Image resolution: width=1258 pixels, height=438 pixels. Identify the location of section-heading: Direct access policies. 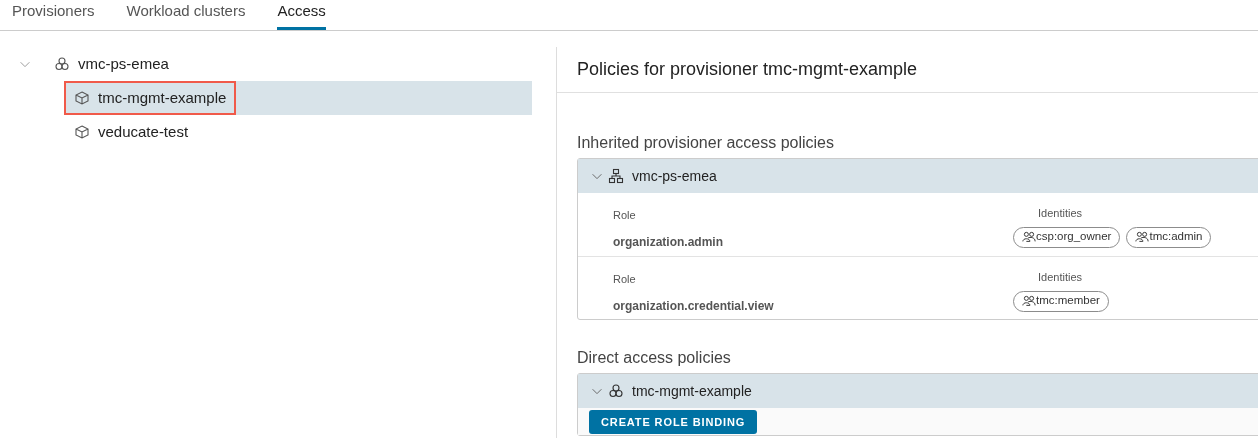
(654, 358).